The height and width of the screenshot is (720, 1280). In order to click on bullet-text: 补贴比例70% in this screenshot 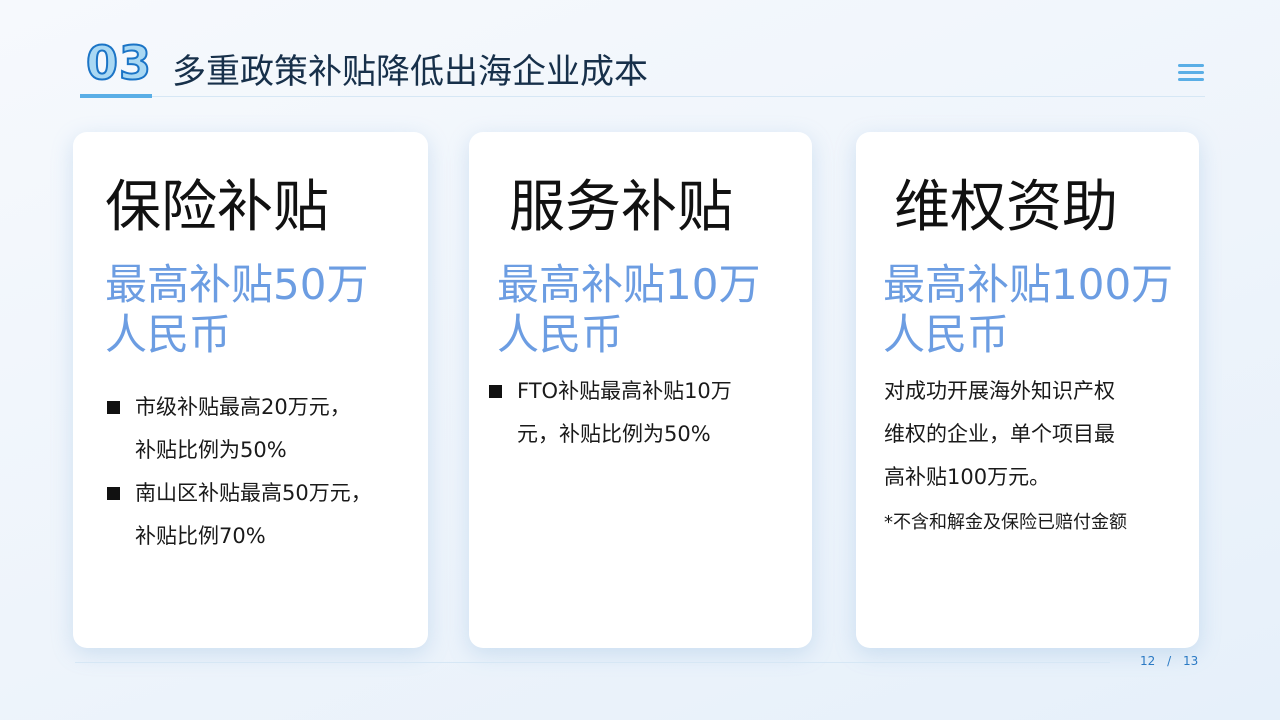, I will do `click(200, 536)`.